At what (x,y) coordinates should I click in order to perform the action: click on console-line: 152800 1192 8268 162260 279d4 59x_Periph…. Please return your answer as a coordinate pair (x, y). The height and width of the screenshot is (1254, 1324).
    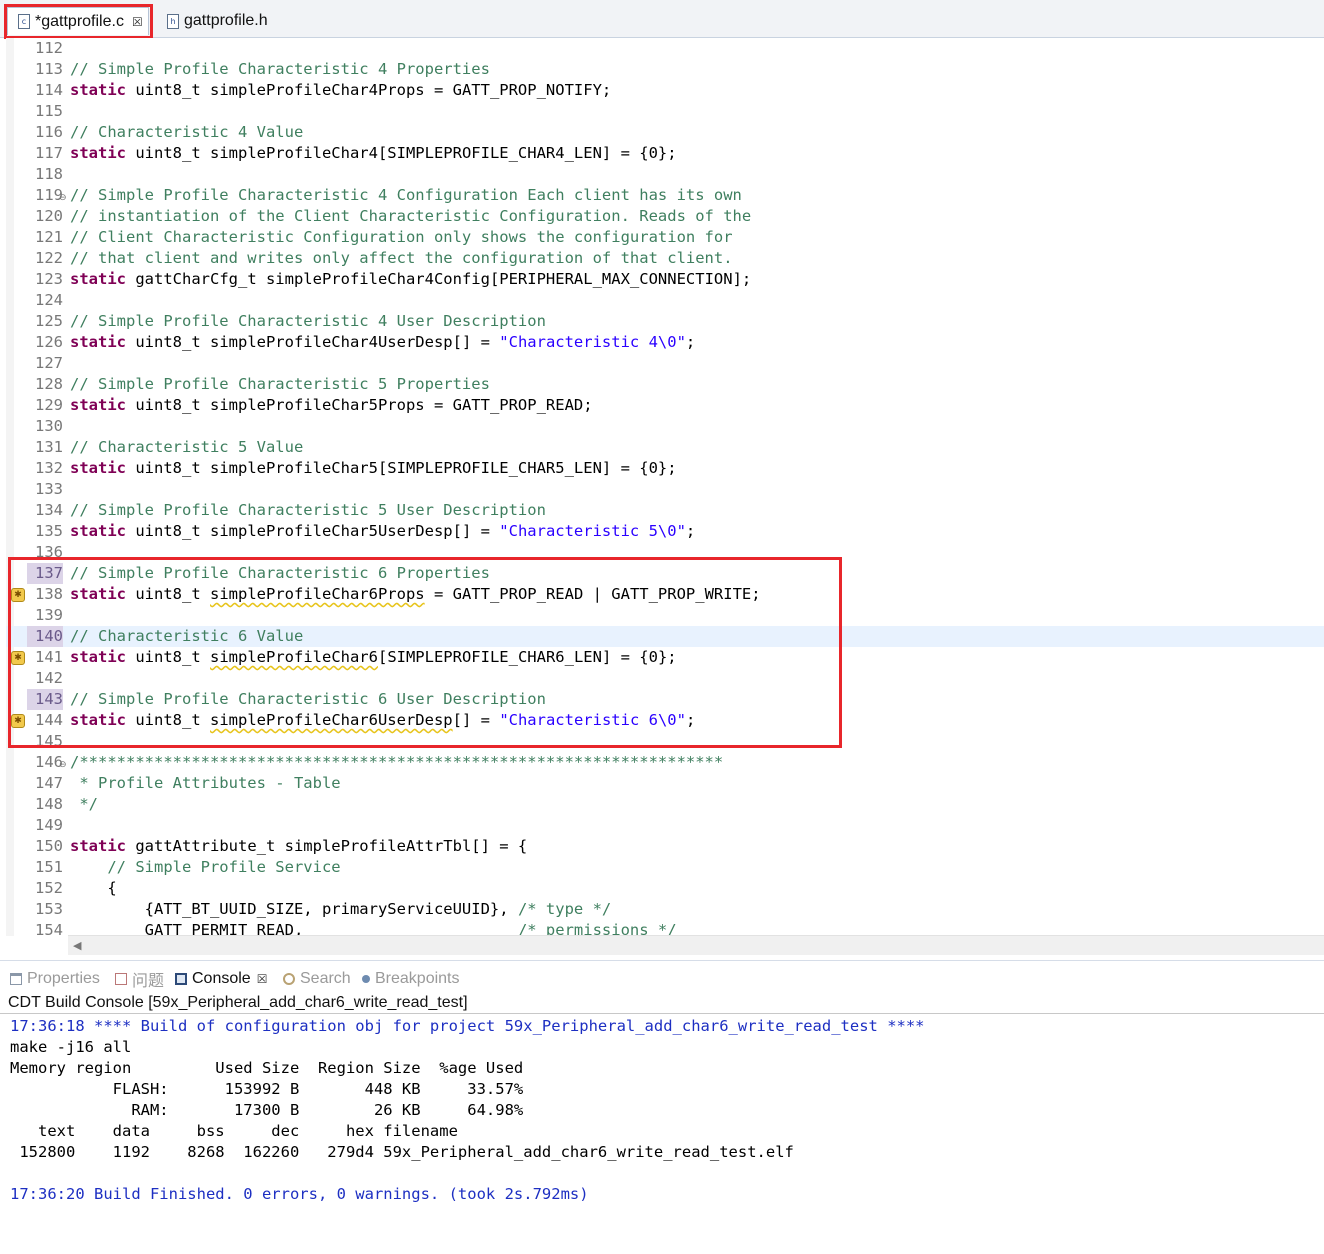
    Looking at the image, I should click on (402, 1152).